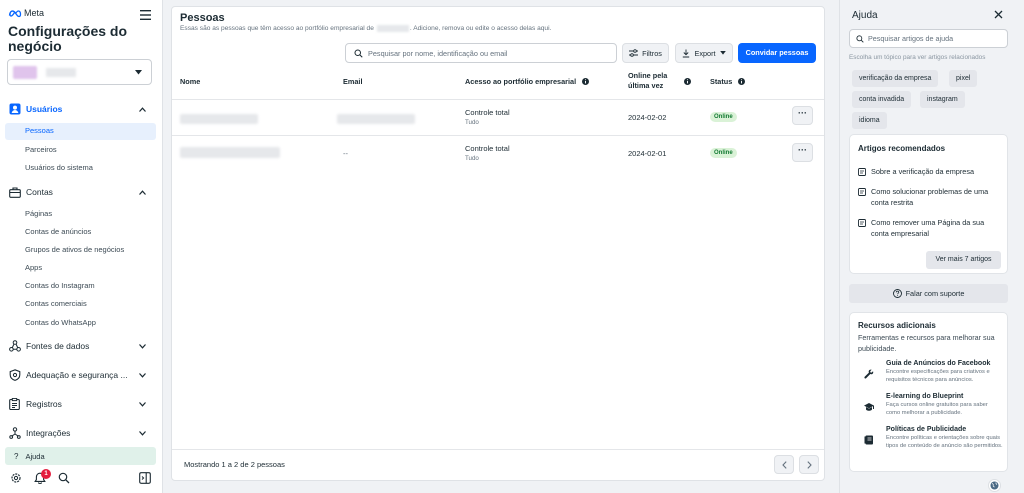 Image resolution: width=1024 pixels, height=493 pixels. I want to click on nav-contas-anuncios: Contas de anúncios, so click(58, 231).